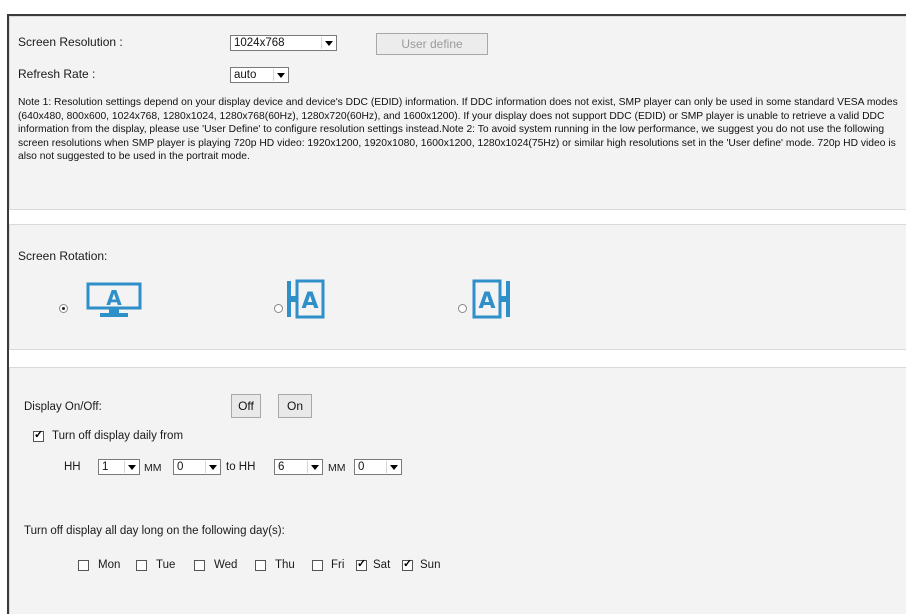 This screenshot has width=906, height=614. I want to click on day-label-thu: Thu, so click(285, 565).